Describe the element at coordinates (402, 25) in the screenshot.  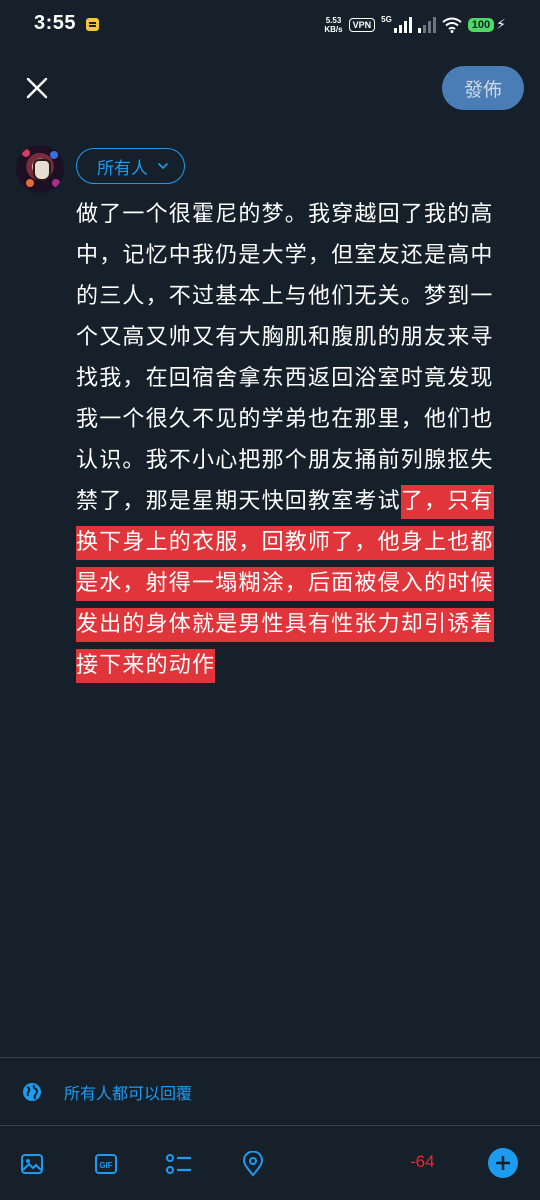
I see `signal-icon` at that location.